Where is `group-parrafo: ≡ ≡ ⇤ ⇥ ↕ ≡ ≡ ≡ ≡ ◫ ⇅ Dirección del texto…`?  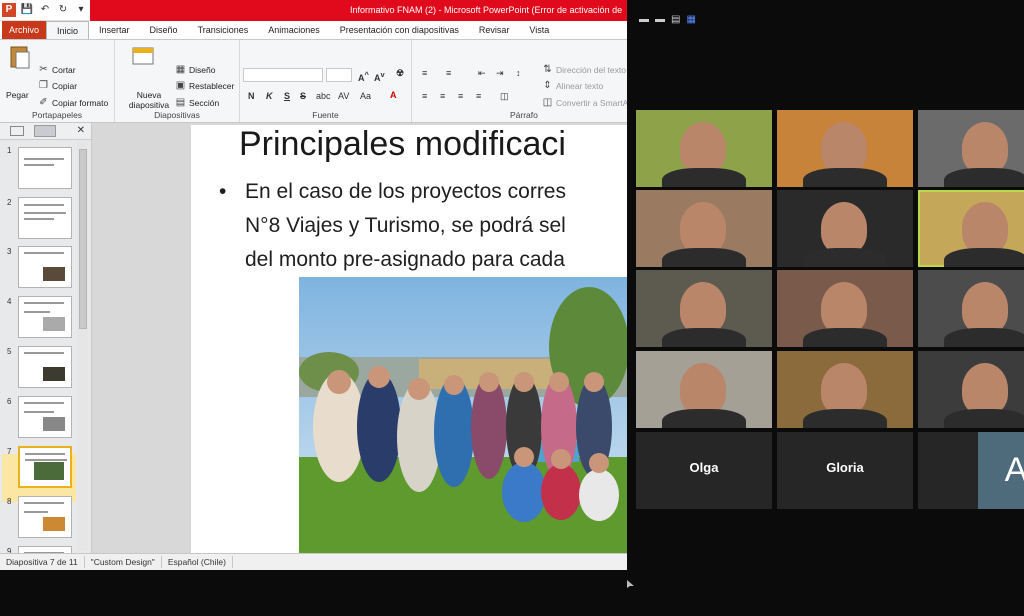 group-parrafo: ≡ ≡ ⇤ ⇥ ↕ ≡ ≡ ≡ ≡ ◫ ⇅ Dirección del texto… is located at coordinates (519, 81).